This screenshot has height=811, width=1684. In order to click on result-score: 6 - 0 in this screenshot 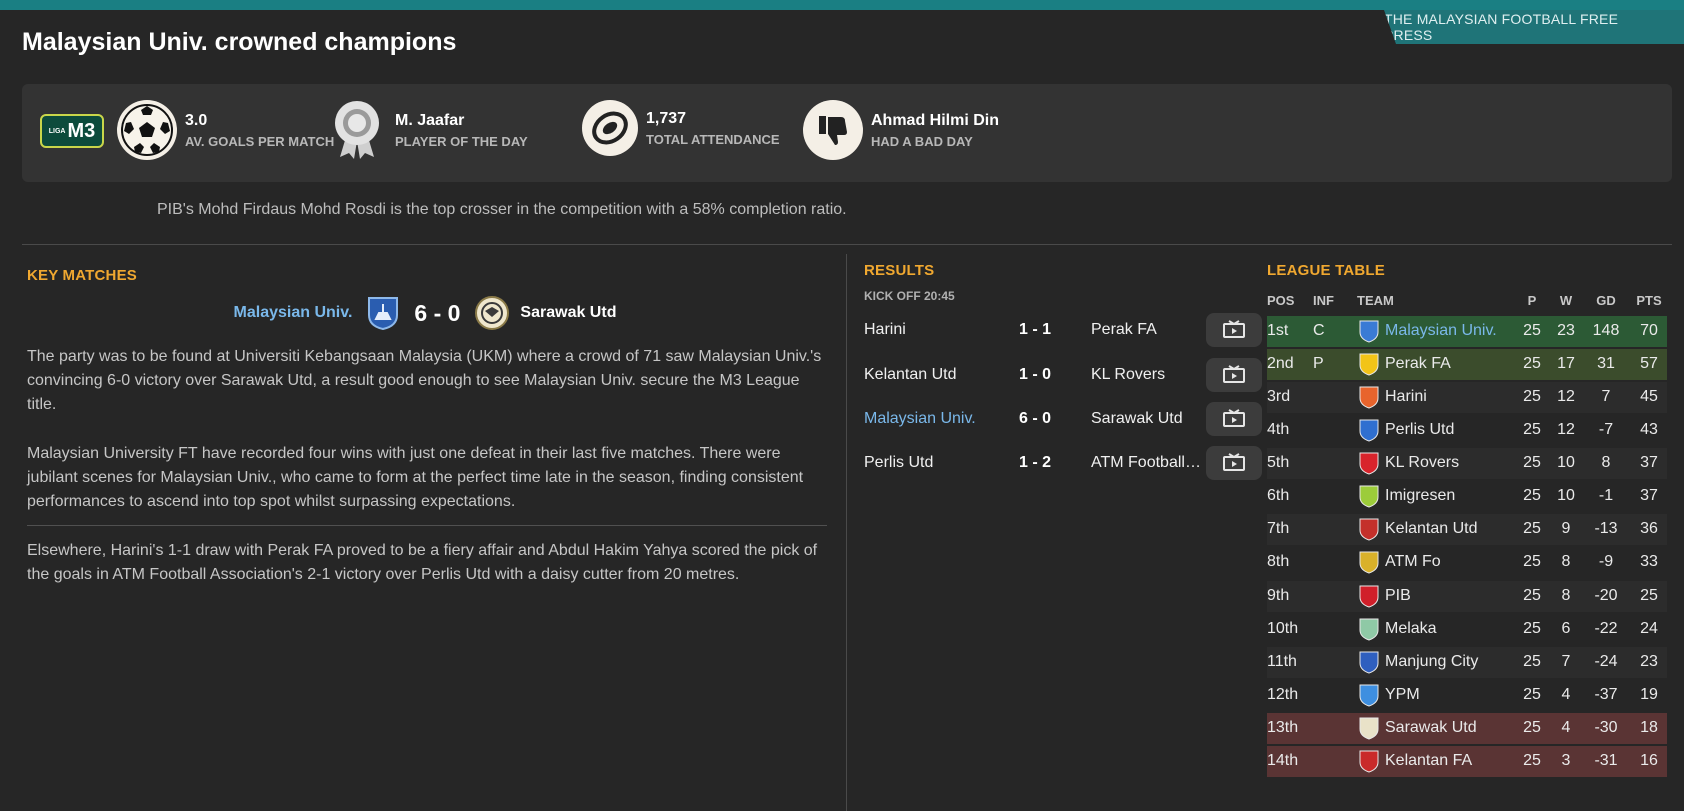, I will do `click(1034, 418)`.